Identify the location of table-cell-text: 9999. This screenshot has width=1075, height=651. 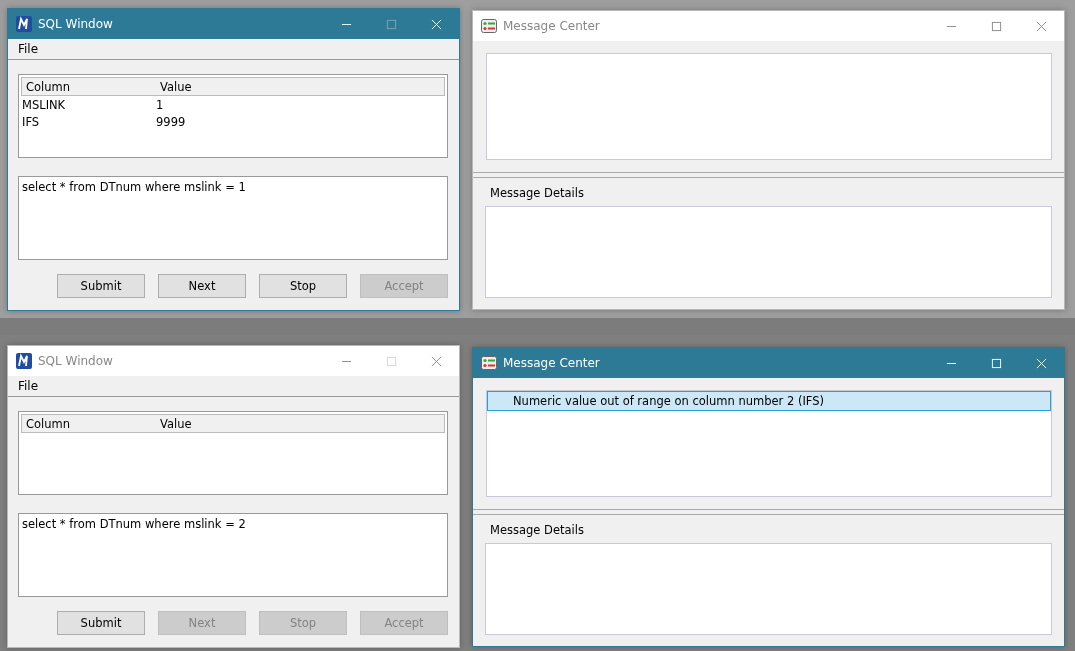
(171, 121).